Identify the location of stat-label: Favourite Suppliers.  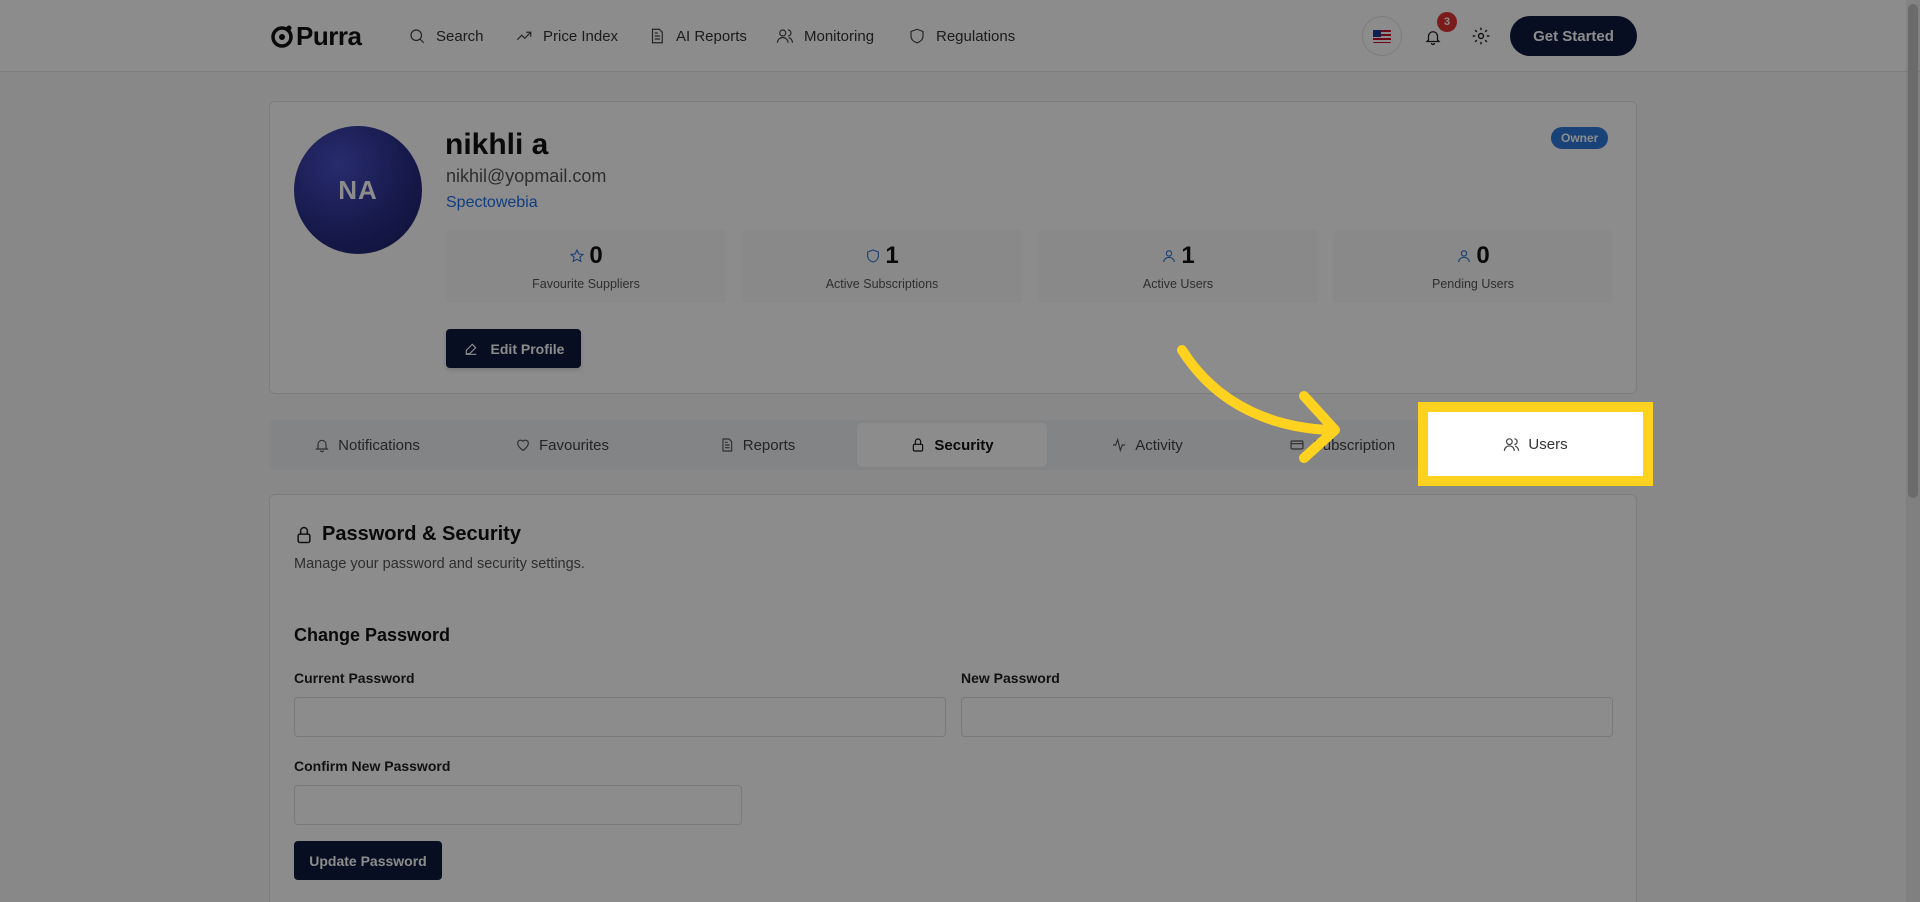
(586, 284).